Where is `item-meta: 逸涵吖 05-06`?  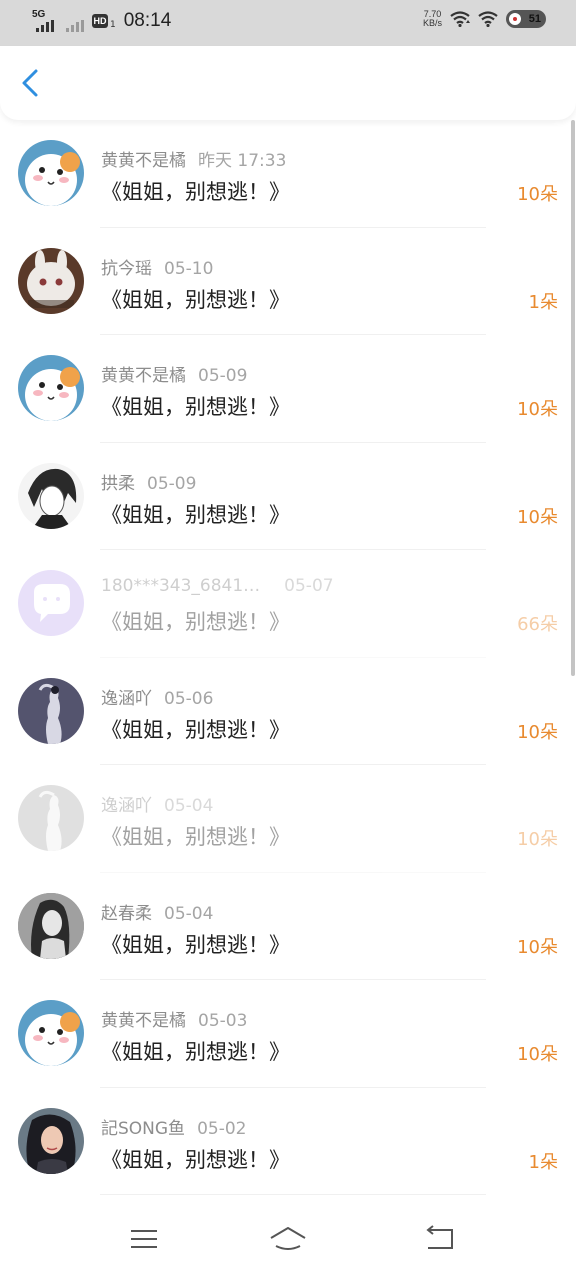 item-meta: 逸涵吖 05-06 is located at coordinates (157, 696).